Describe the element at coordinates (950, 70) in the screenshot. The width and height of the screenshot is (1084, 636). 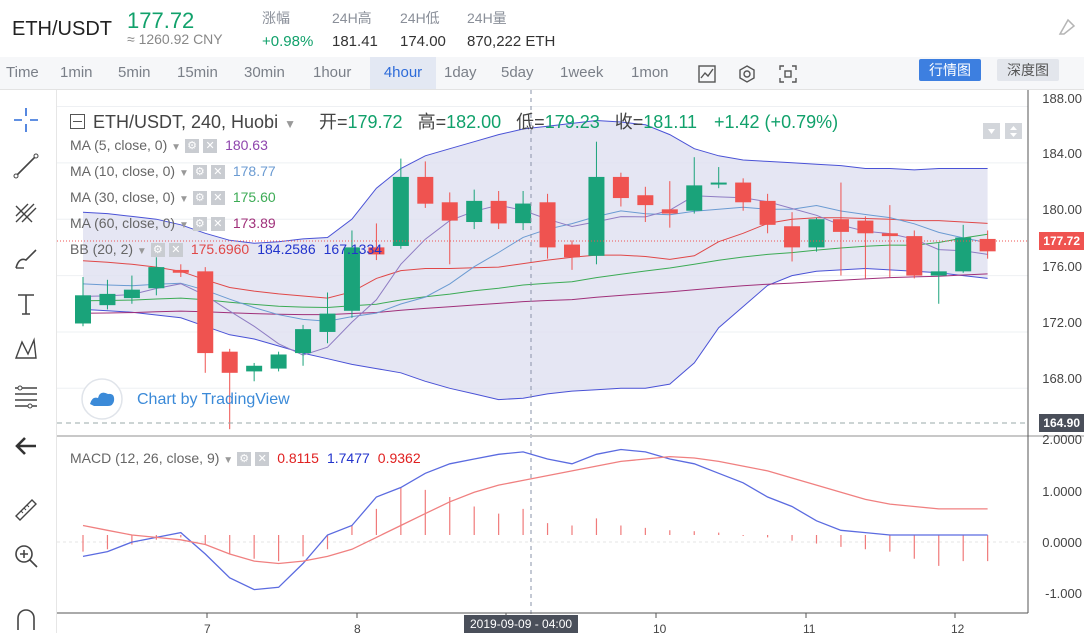
I see `kline-view-button: 行情图` at that location.